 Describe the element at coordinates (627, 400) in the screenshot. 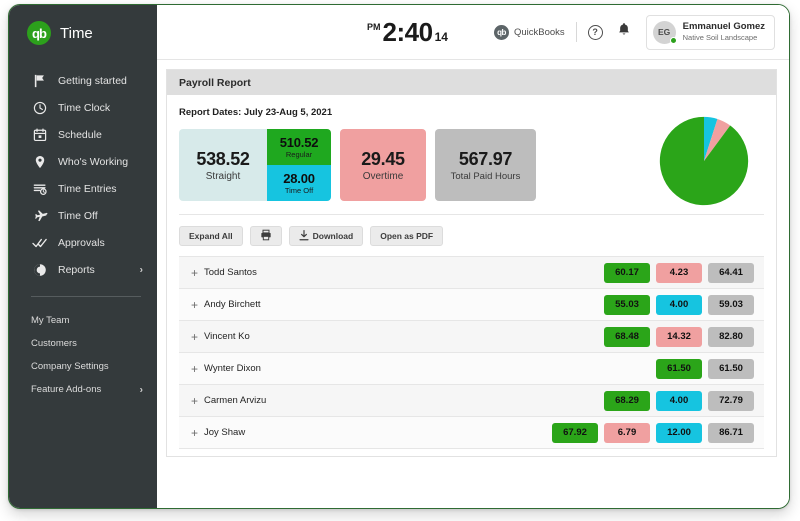

I see `value-badge: 68.29` at that location.